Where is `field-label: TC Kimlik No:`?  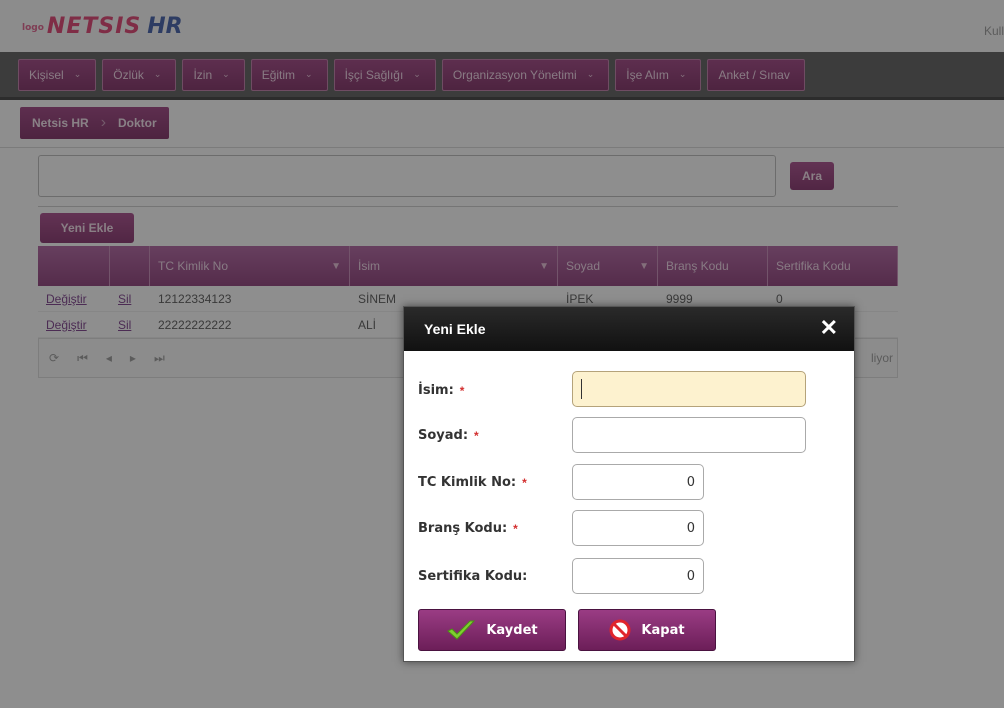
field-label: TC Kimlik No: is located at coordinates (467, 482).